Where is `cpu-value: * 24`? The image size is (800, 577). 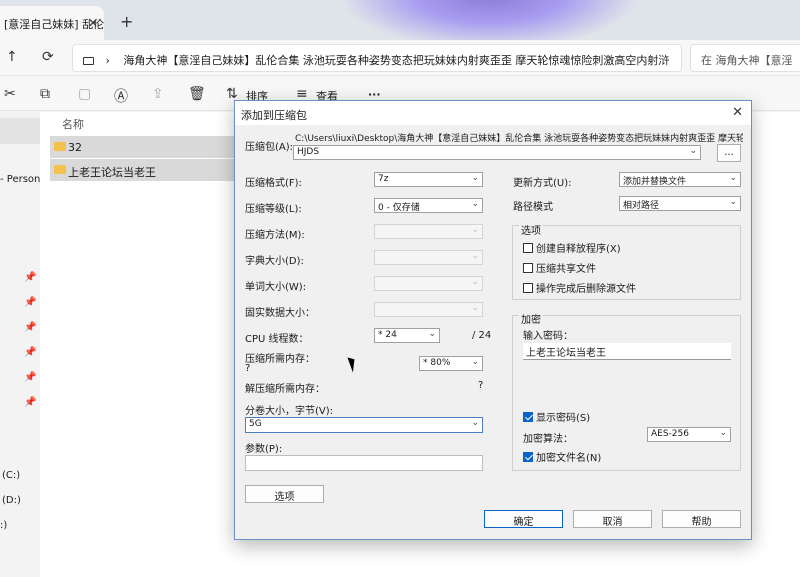
cpu-value: * 24 is located at coordinates (387, 335).